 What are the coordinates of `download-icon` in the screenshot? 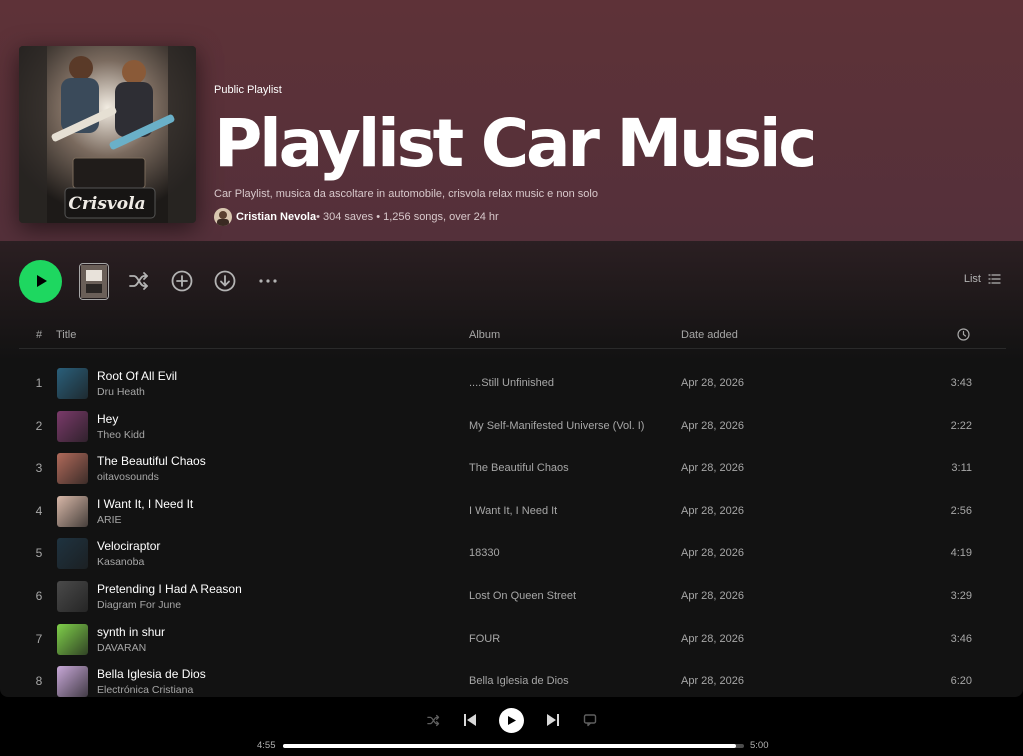 It's located at (225, 281).